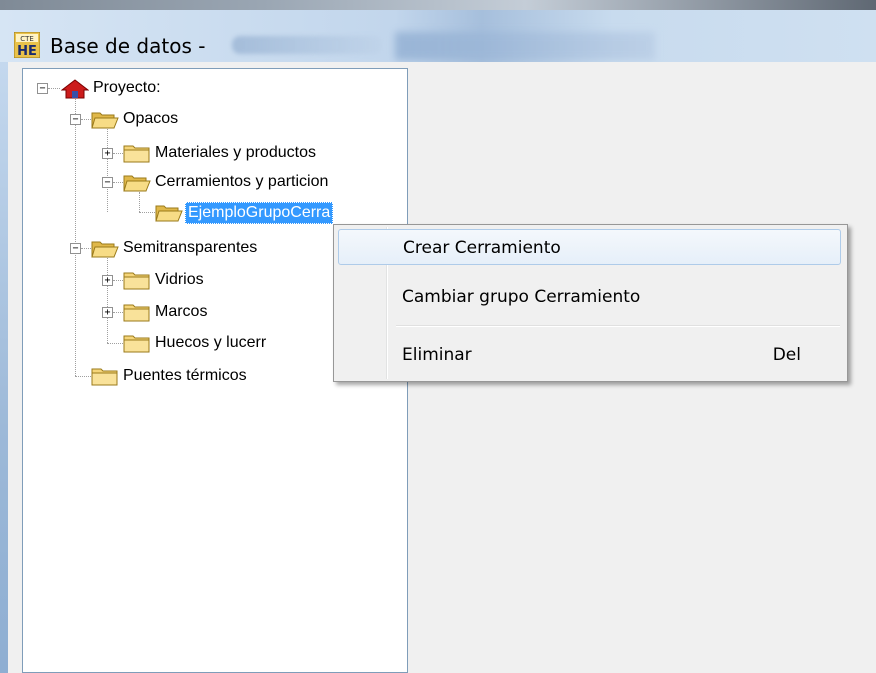 This screenshot has width=876, height=673. Describe the element at coordinates (242, 181) in the screenshot. I see `tree-item-label: Cerramientos y particion` at that location.